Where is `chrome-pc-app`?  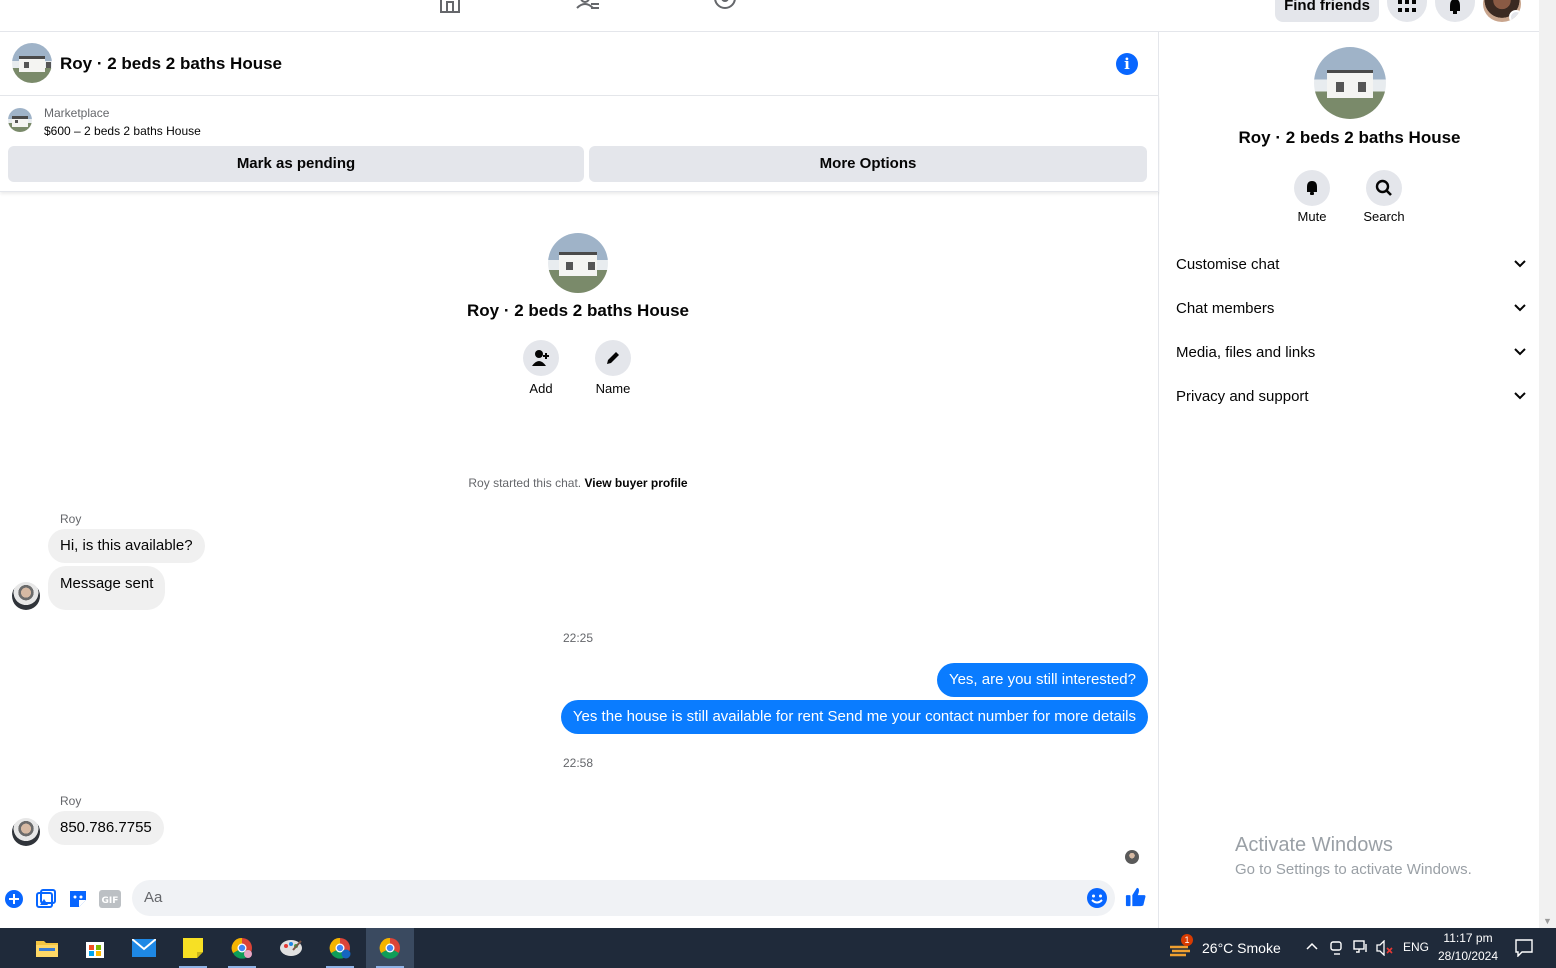
chrome-pc-app is located at coordinates (340, 948).